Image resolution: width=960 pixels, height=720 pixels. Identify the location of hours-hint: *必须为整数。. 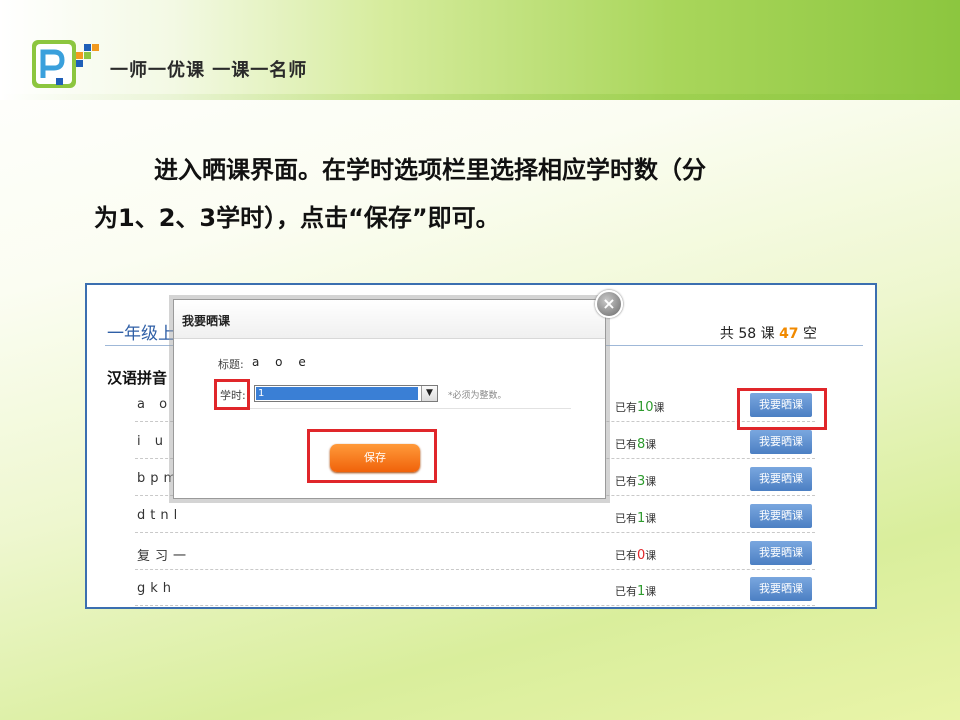
(477, 396).